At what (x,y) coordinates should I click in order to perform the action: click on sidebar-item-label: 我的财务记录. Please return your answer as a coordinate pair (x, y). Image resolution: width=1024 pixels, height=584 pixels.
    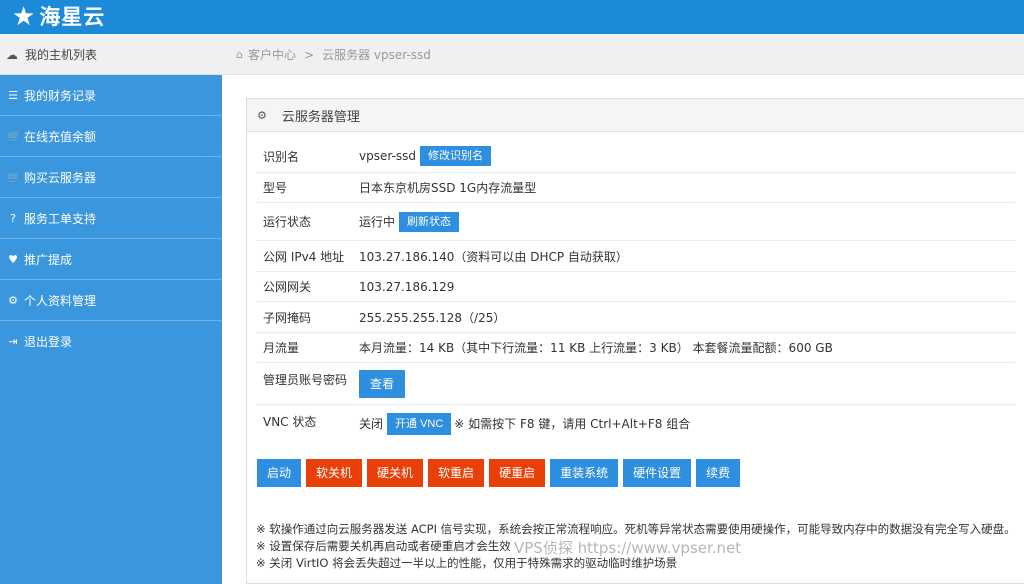
    Looking at the image, I should click on (60, 95).